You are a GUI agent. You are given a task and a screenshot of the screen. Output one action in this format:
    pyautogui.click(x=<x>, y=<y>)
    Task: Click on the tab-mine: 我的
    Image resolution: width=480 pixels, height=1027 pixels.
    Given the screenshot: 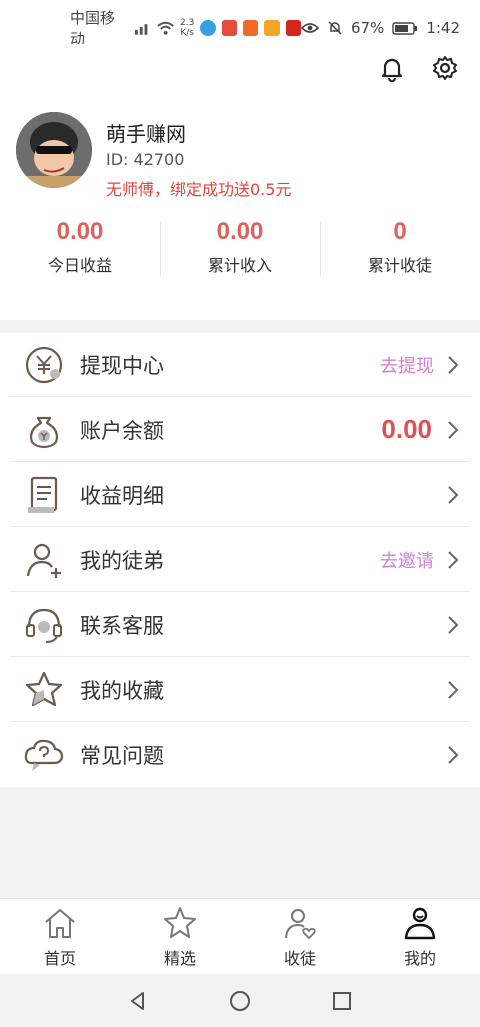 What is the action you would take?
    pyautogui.click(x=420, y=936)
    